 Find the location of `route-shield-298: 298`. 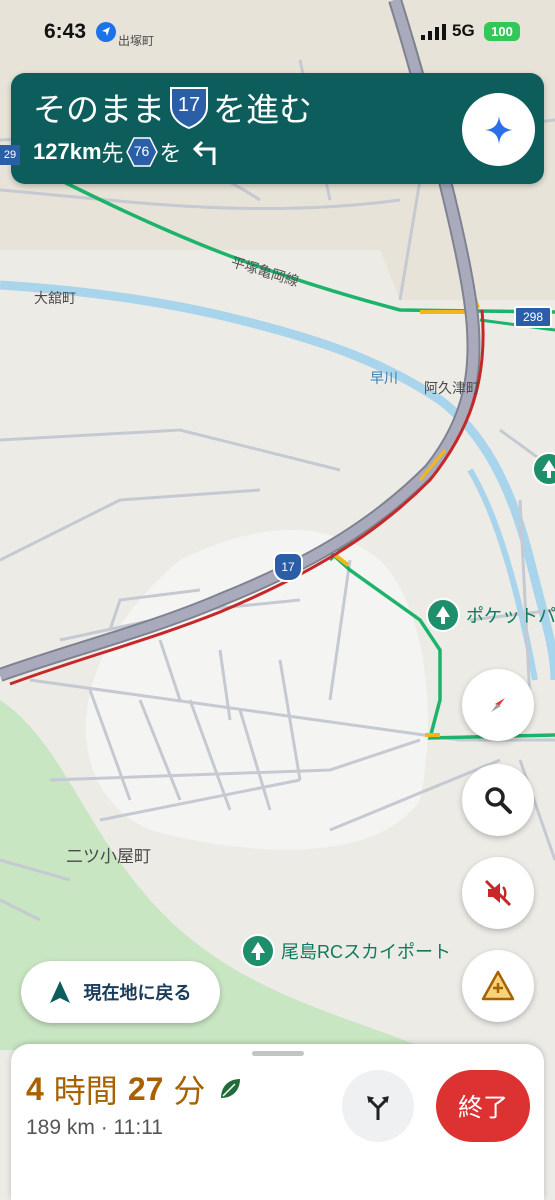

route-shield-298: 298 is located at coordinates (533, 317).